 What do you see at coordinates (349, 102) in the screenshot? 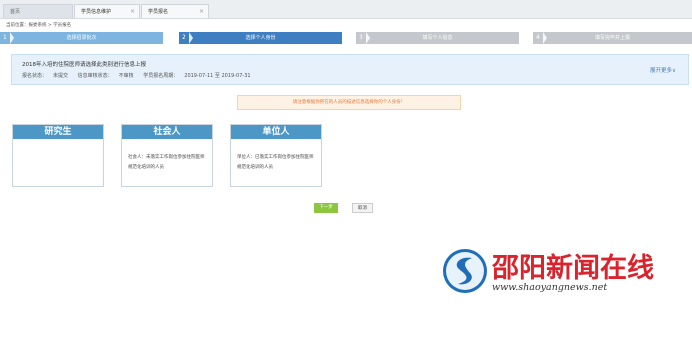
I see `identity-notice: 请注意根据你所在的人员的描述信息选择你的个人身份！` at bounding box center [349, 102].